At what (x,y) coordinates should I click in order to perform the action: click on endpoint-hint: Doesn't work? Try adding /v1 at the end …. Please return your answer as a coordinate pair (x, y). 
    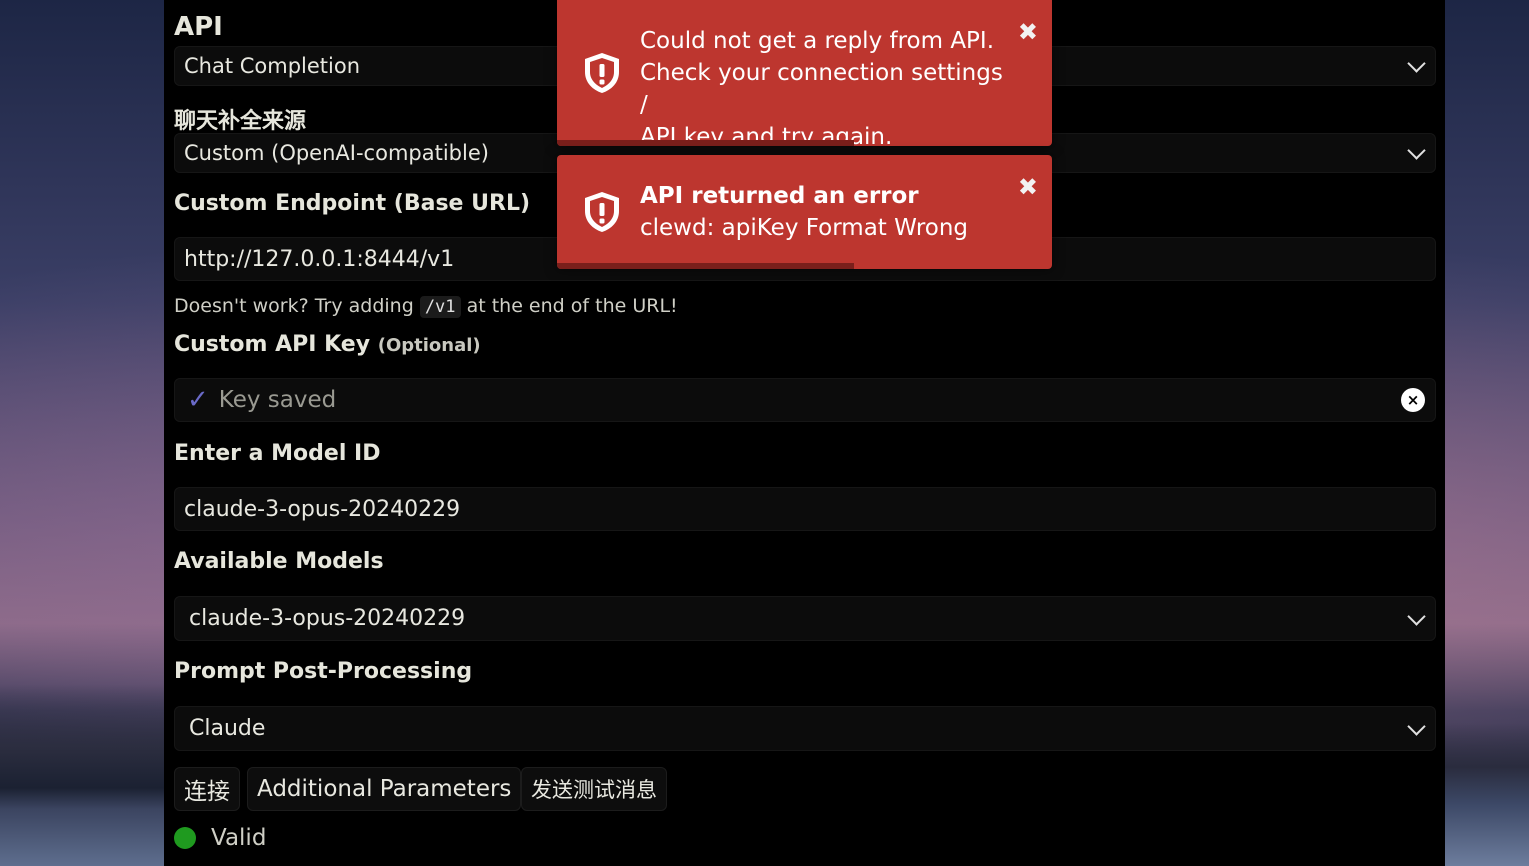
    Looking at the image, I should click on (426, 306).